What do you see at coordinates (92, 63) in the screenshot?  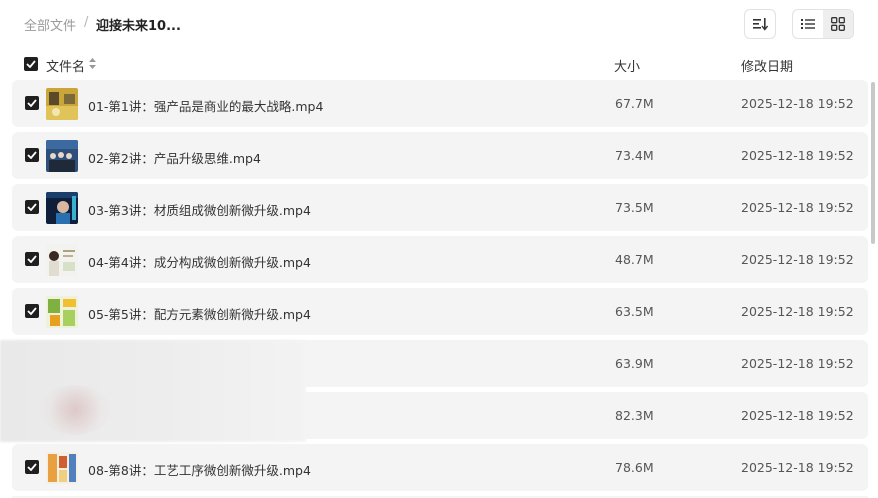 I see `sort-arrows-icon` at bounding box center [92, 63].